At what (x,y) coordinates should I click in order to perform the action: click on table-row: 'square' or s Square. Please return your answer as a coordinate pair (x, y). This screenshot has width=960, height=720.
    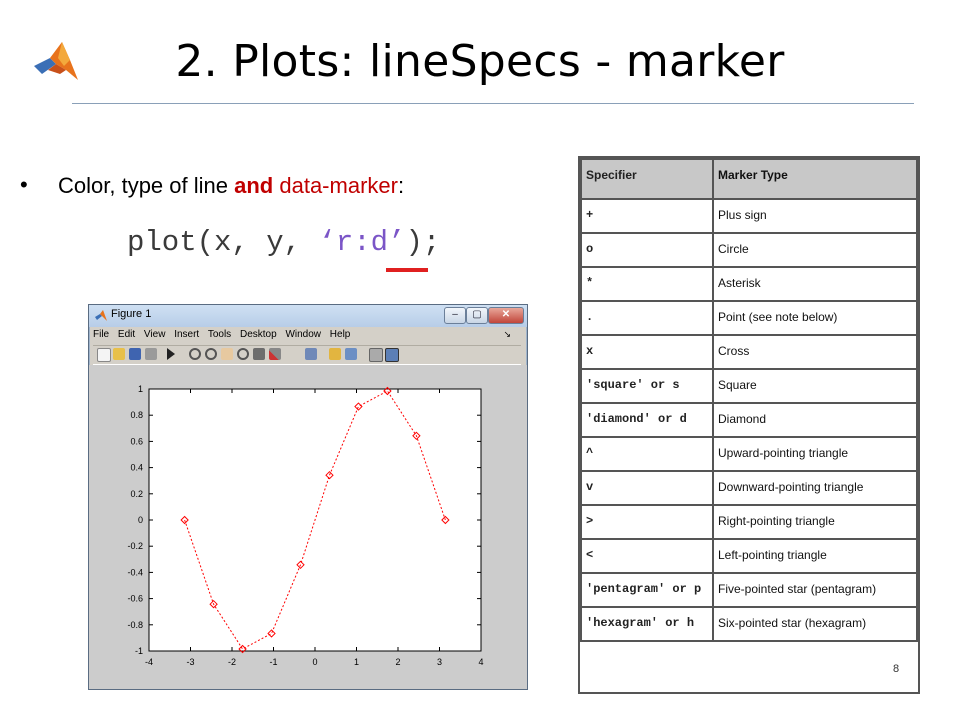
    Looking at the image, I should click on (749, 386).